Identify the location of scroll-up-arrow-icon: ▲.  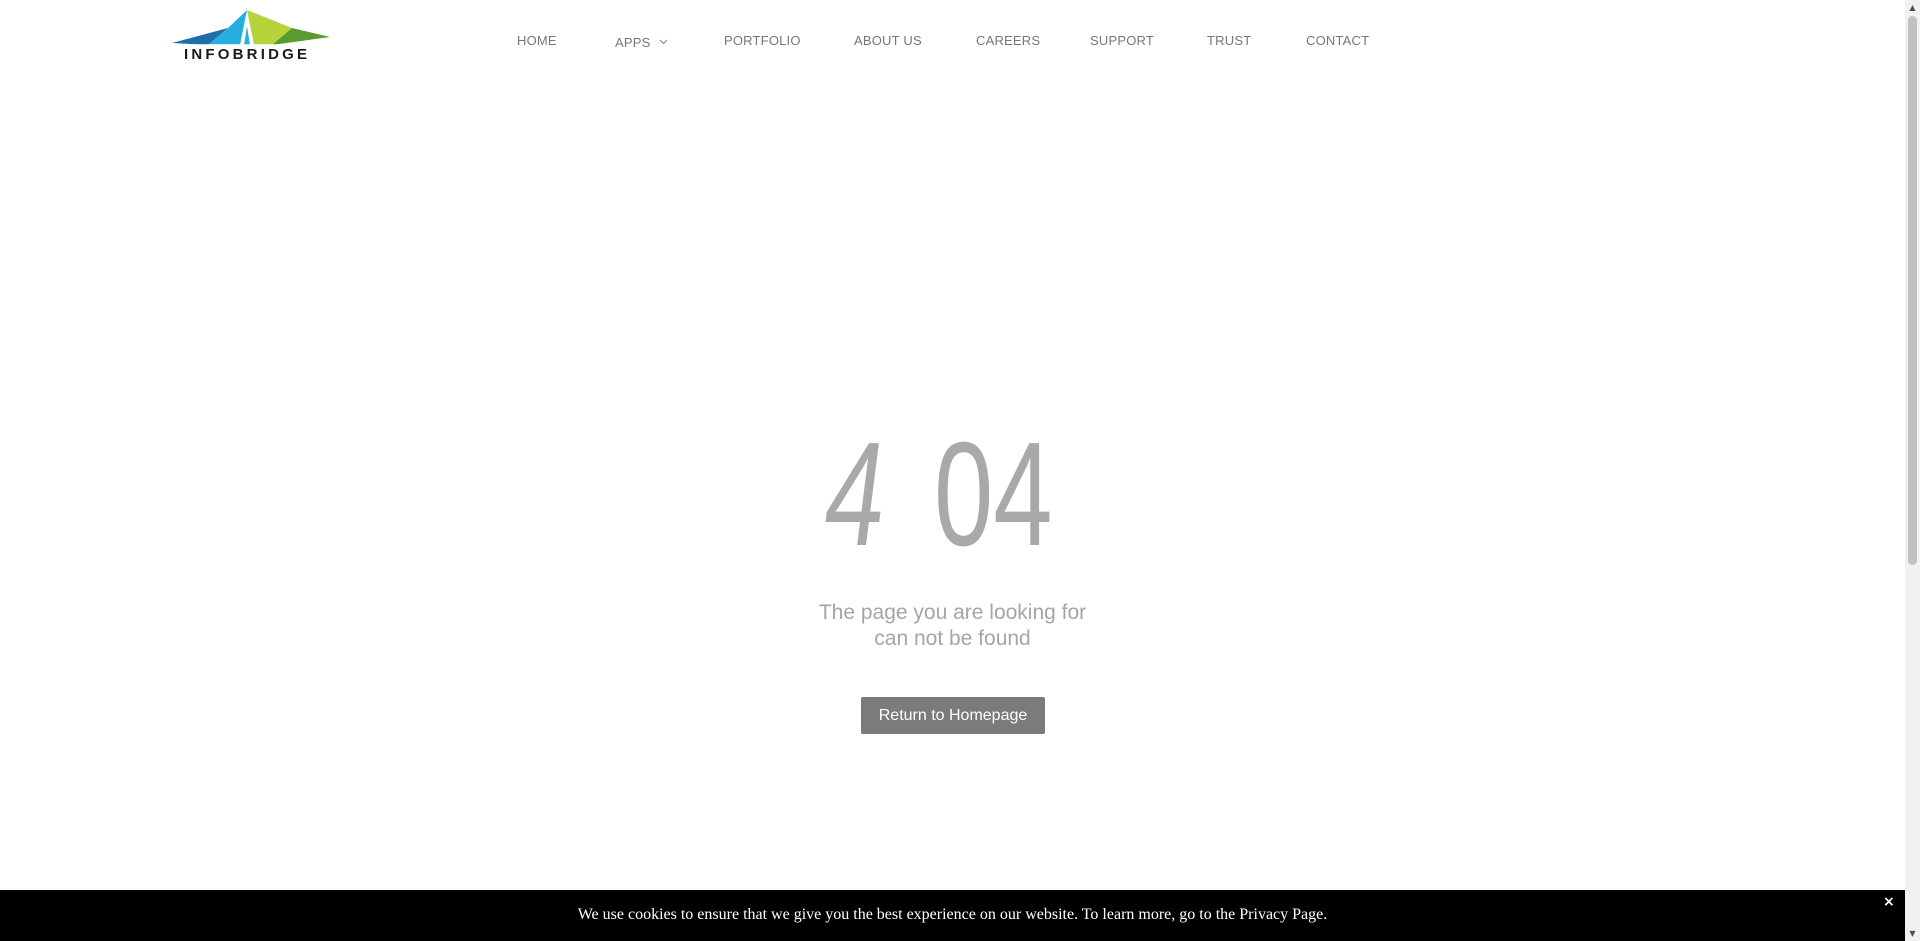
(1912, 7).